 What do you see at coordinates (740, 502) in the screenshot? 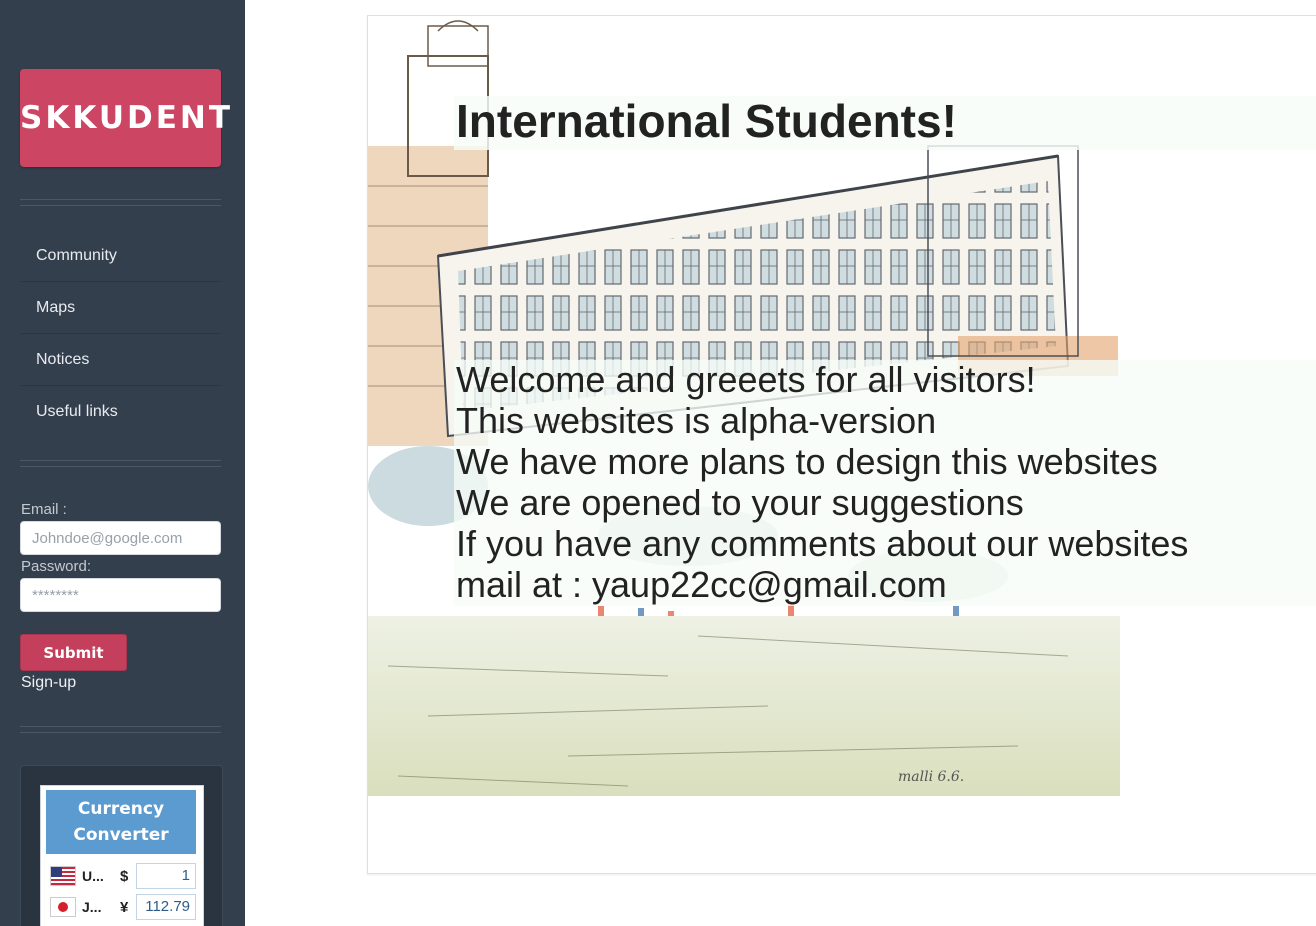
I see `message-line: We are opened to your suggestions` at bounding box center [740, 502].